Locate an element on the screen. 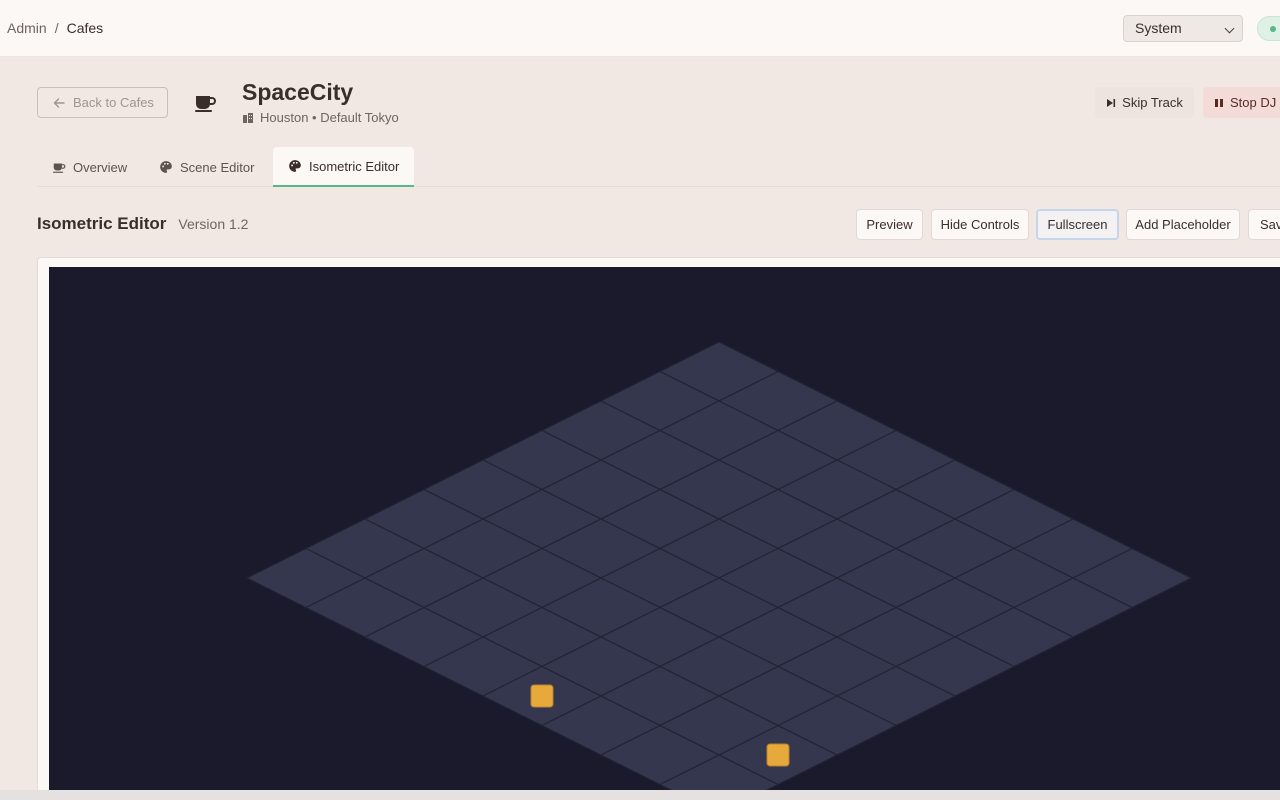  top-bar: Admin / Cafes System is located at coordinates (640, 28).